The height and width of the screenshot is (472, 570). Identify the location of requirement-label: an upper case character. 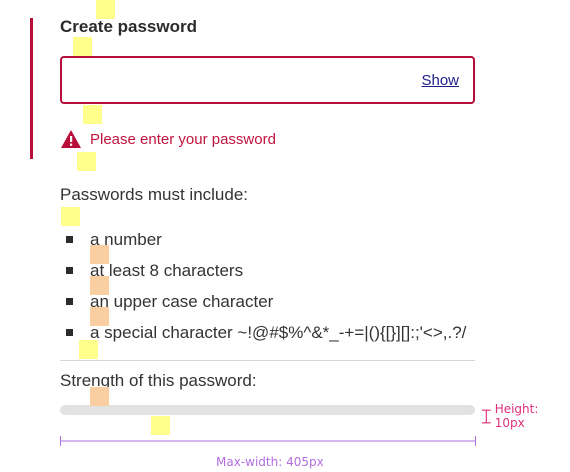
(182, 301).